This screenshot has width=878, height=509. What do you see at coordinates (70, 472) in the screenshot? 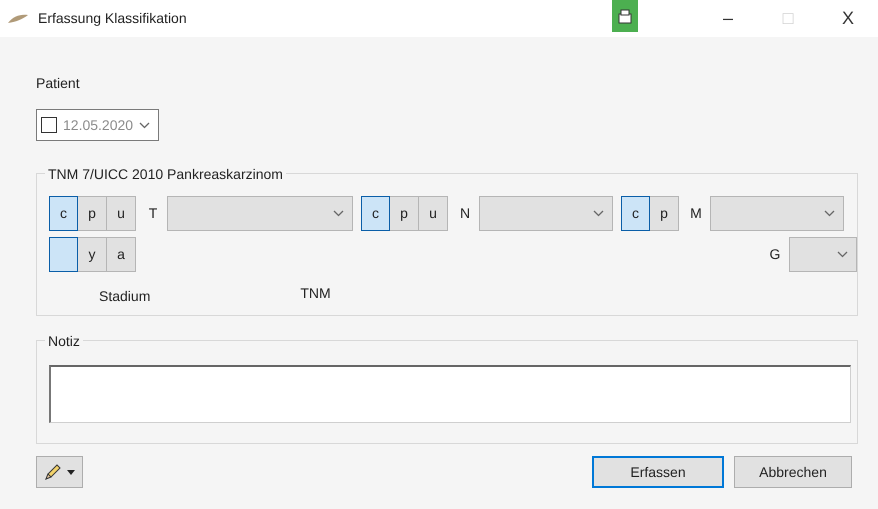
I see `caret-icon` at bounding box center [70, 472].